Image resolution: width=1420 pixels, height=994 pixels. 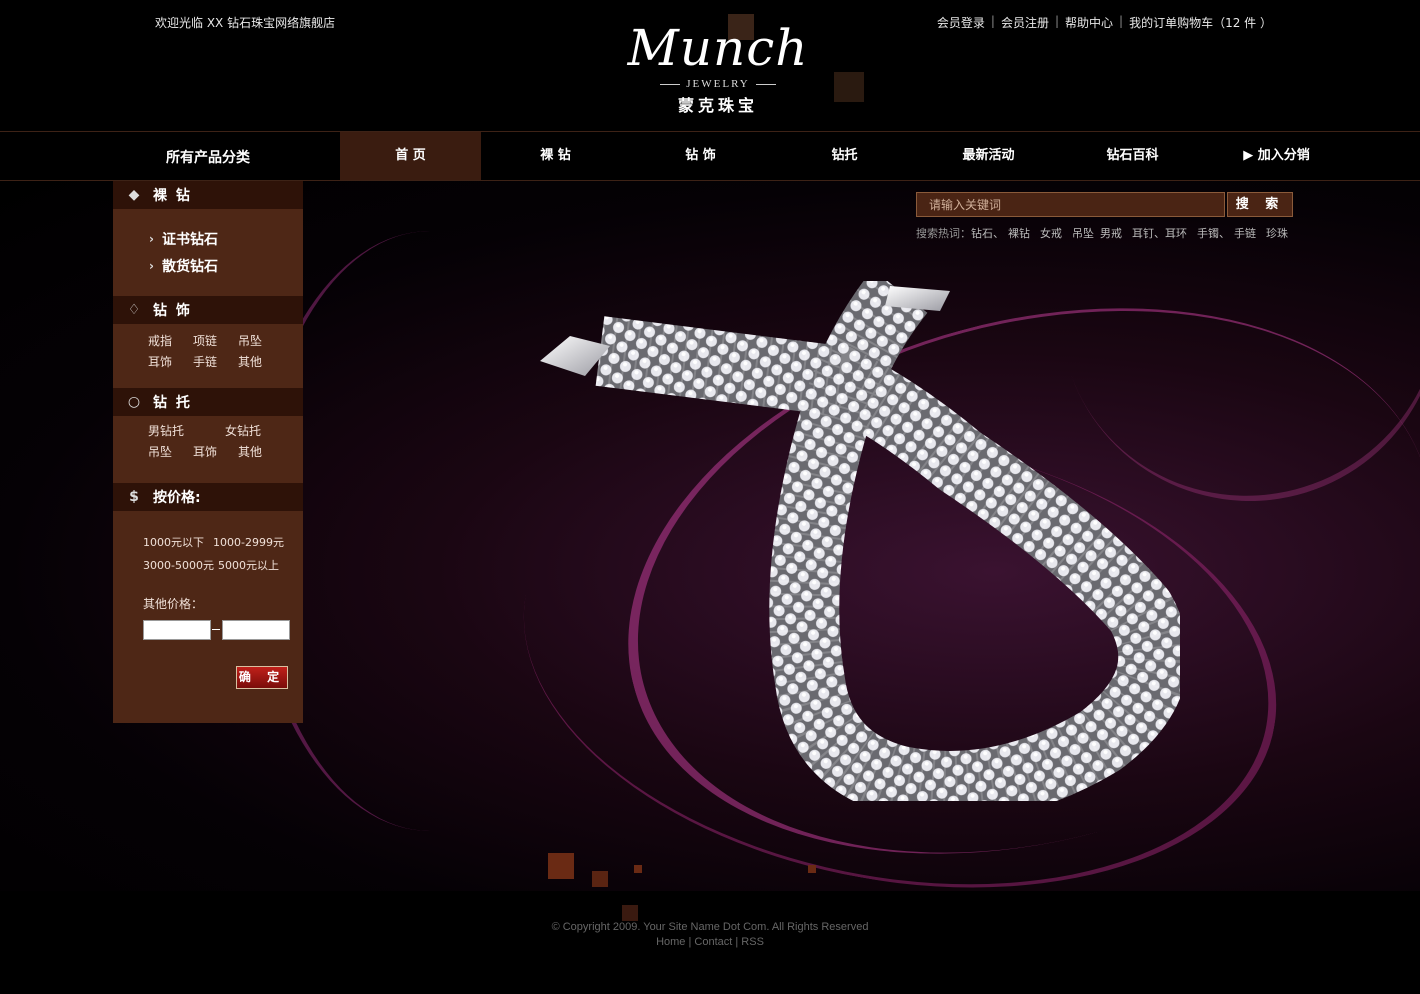 What do you see at coordinates (208, 158) in the screenshot?
I see `all-categories-label: 所有产品分类` at bounding box center [208, 158].